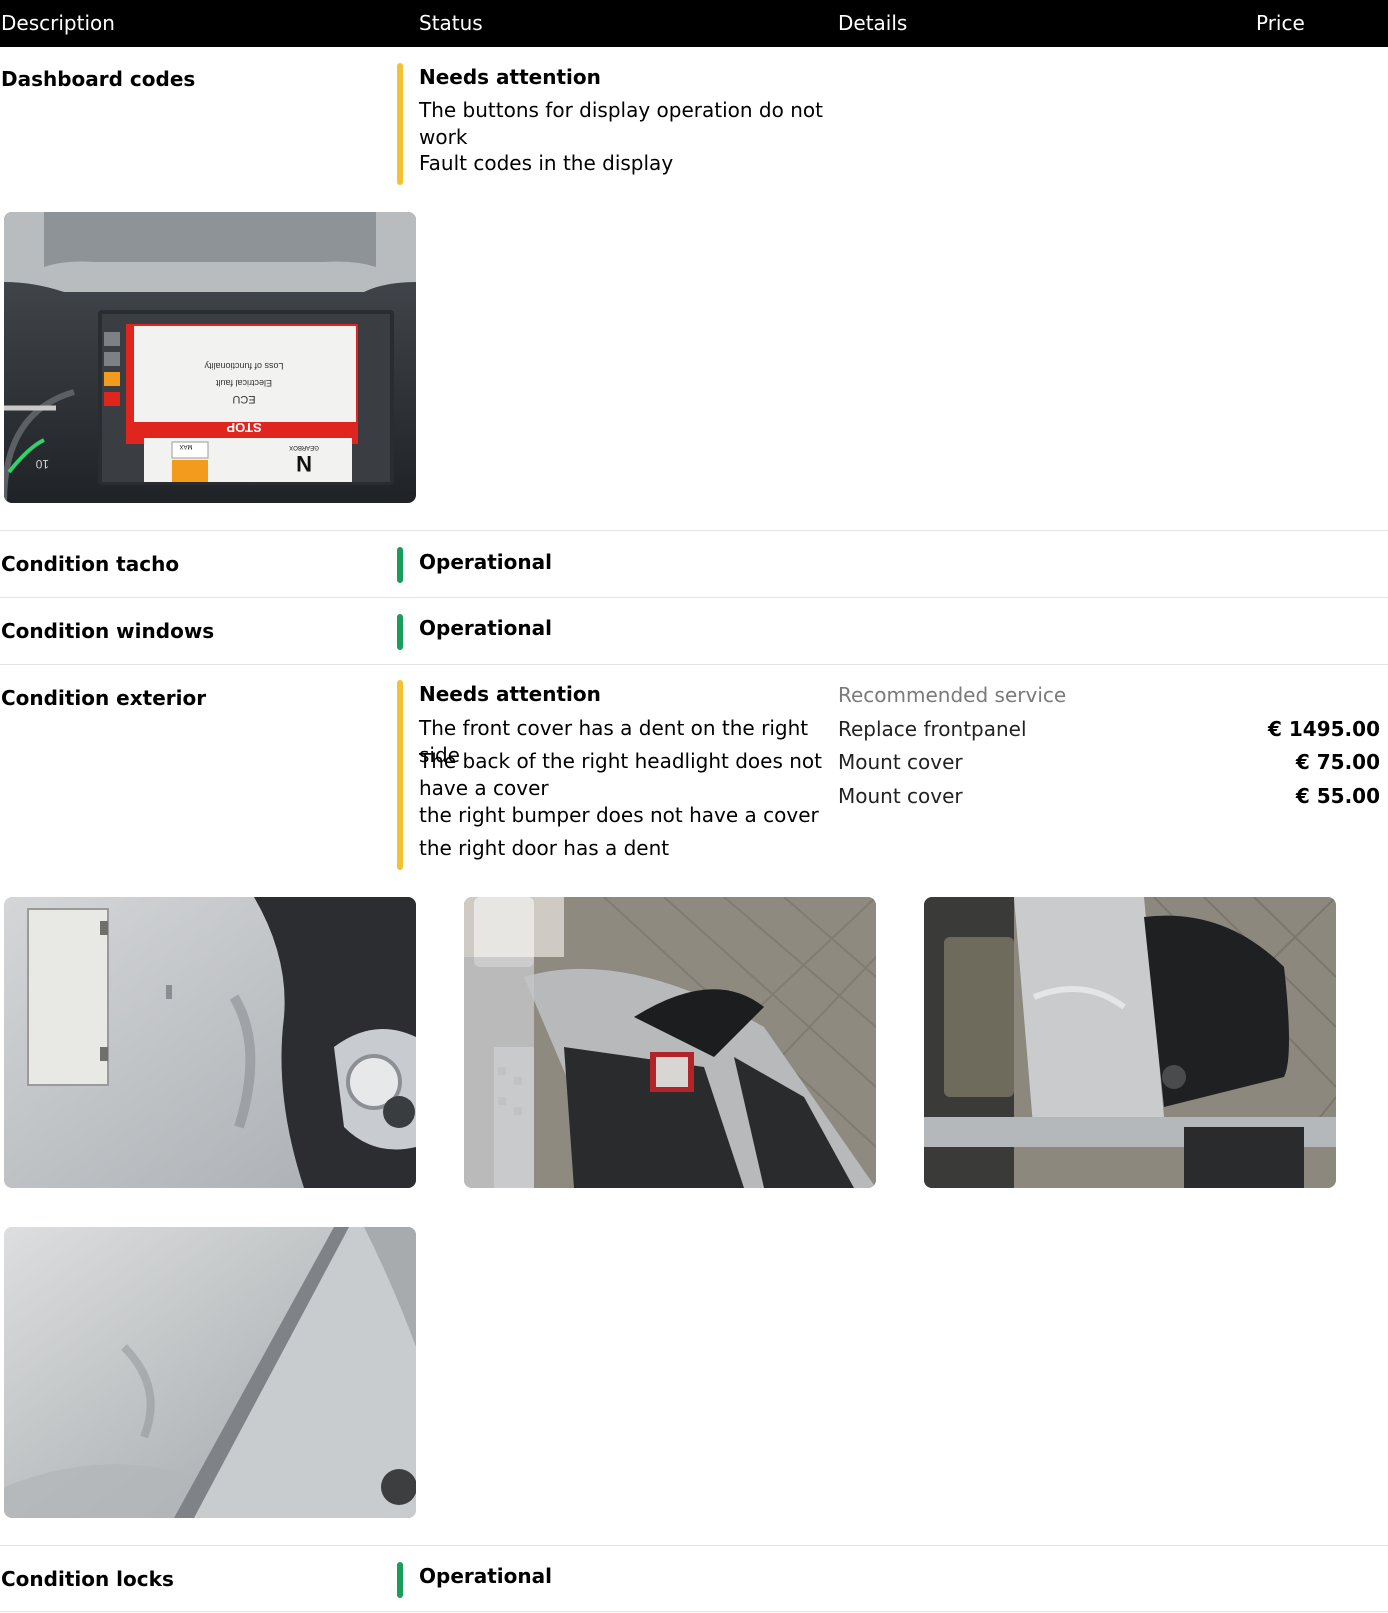  Describe the element at coordinates (210, 1042) in the screenshot. I see `photo-front-cover-dent` at that location.